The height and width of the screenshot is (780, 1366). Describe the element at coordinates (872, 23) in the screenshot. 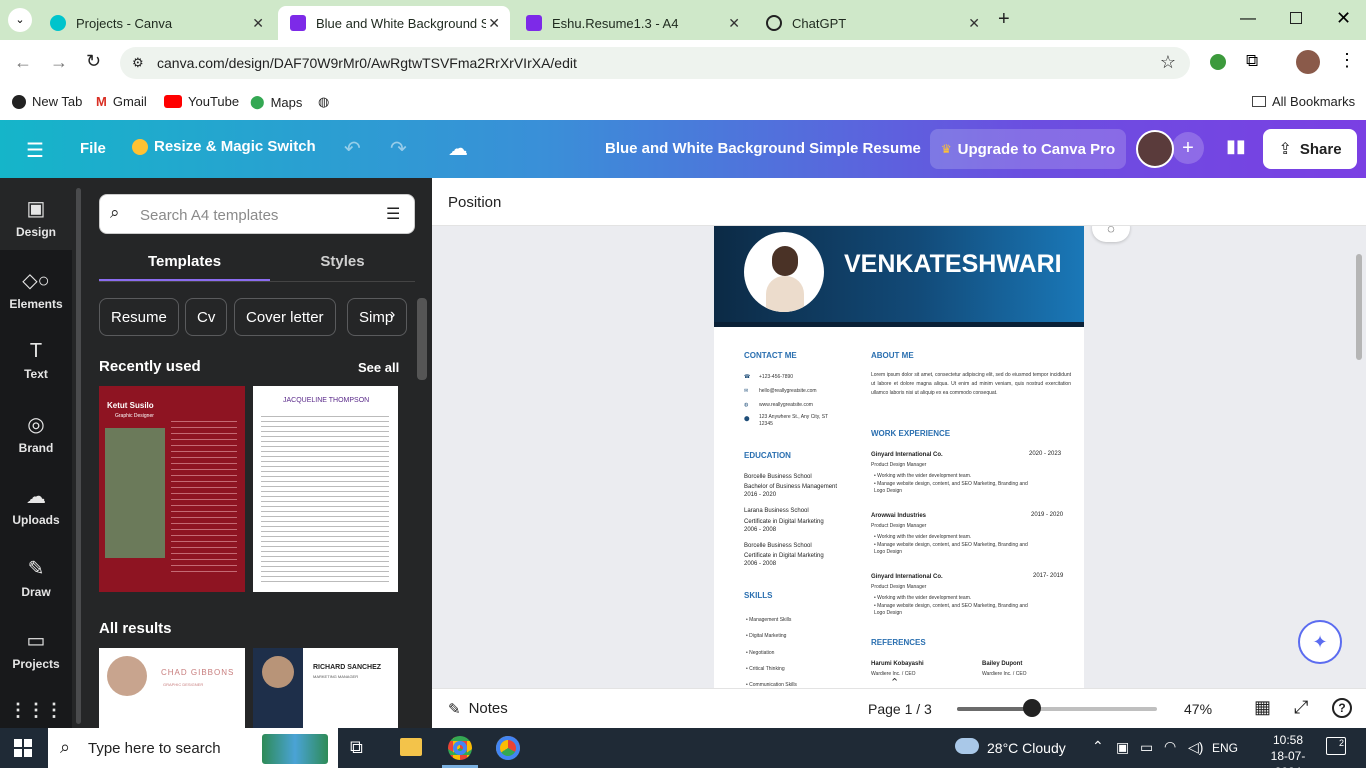

I see `tab-chatgpt: ChatGPT ✕` at that location.